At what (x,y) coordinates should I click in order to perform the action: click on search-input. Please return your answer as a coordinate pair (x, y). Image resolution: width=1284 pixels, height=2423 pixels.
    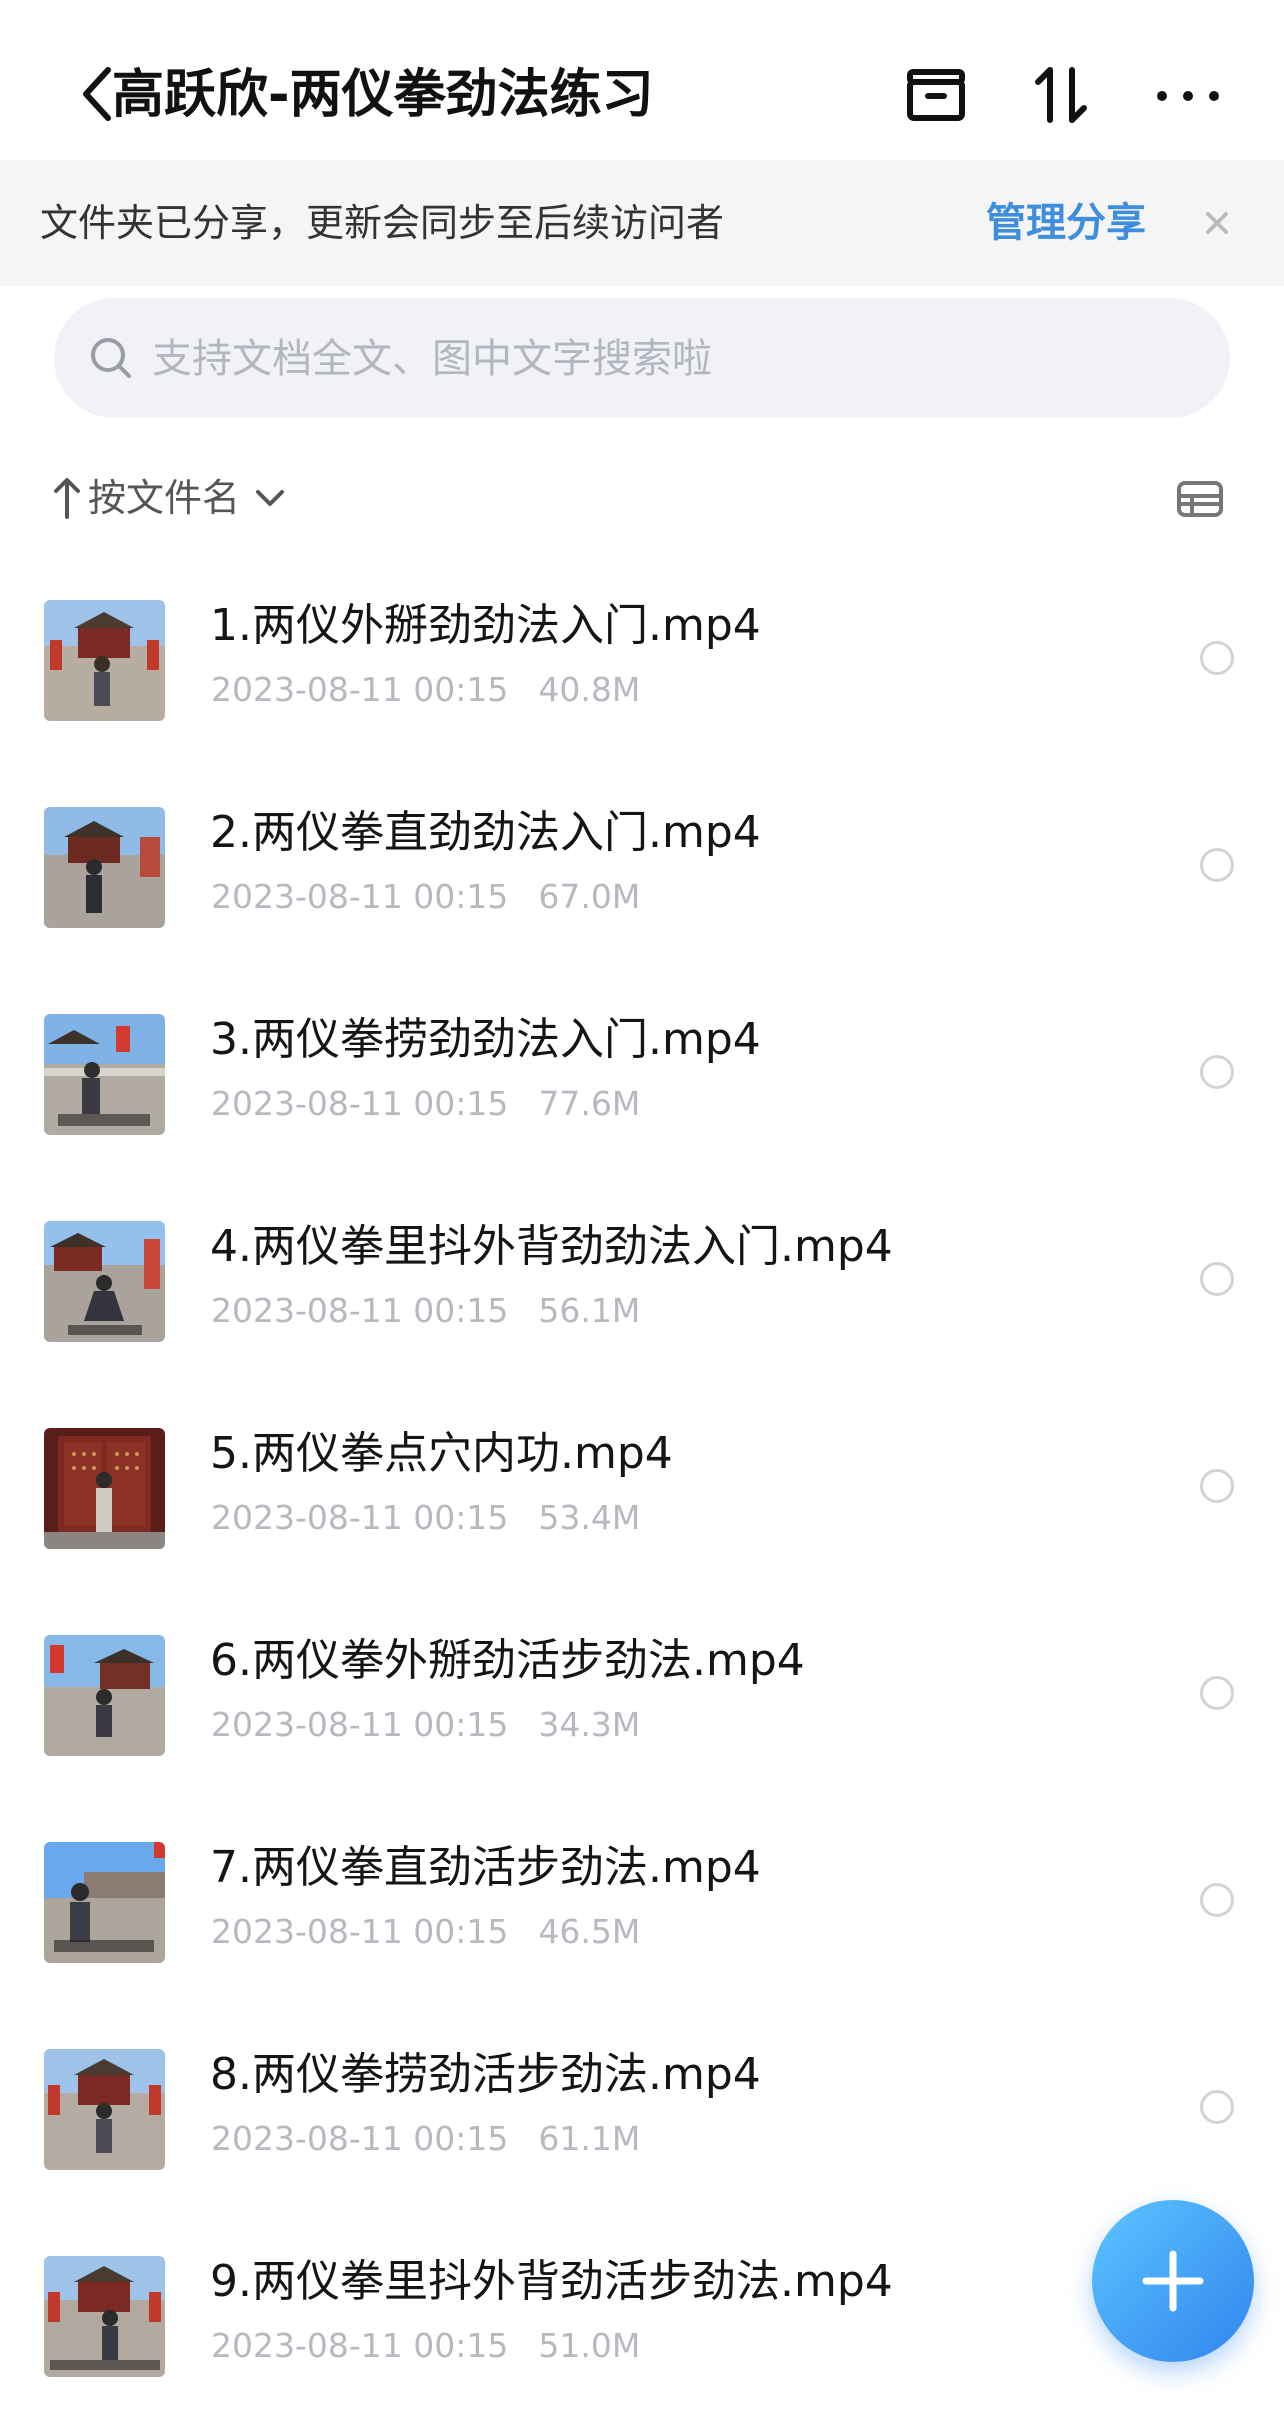
    Looking at the image, I should click on (672, 359).